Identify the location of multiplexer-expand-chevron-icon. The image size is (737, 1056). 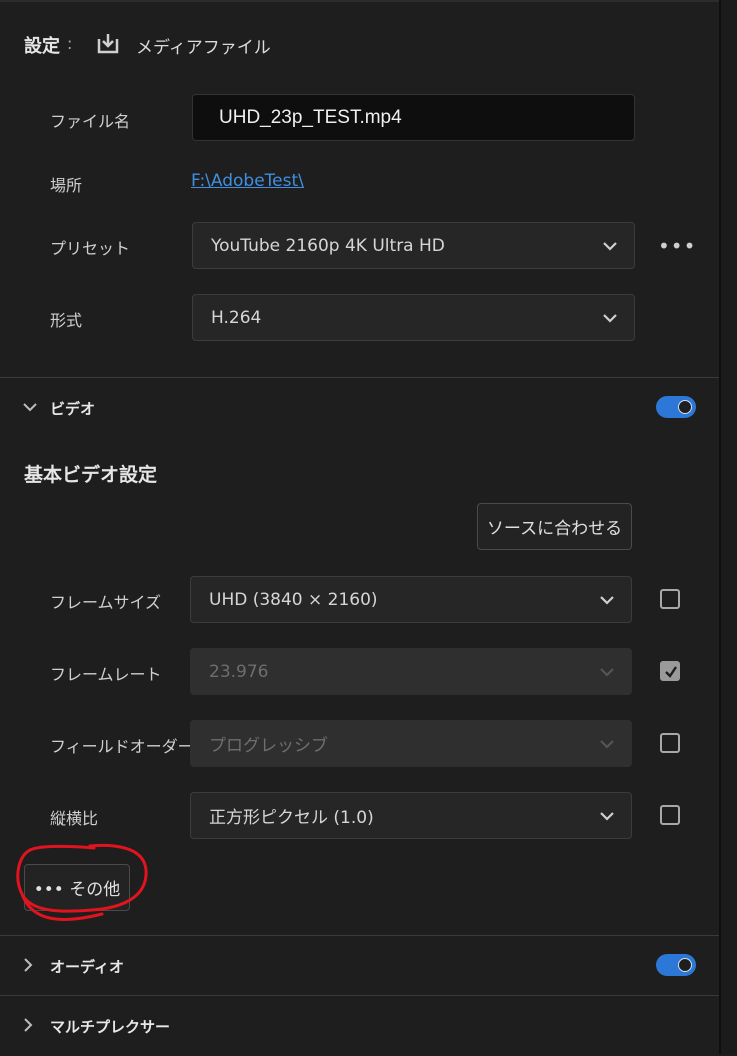
(28, 1025).